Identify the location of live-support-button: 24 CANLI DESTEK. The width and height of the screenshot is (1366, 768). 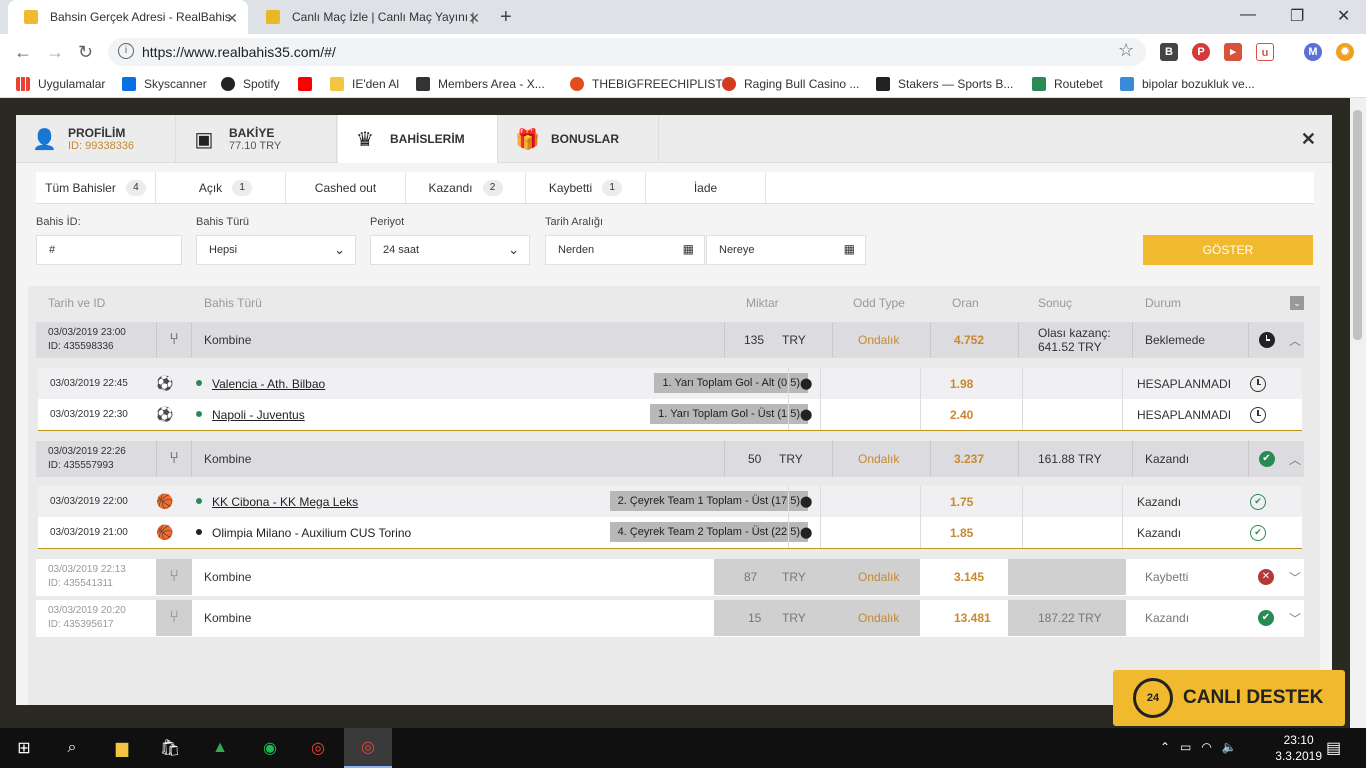
(1229, 698).